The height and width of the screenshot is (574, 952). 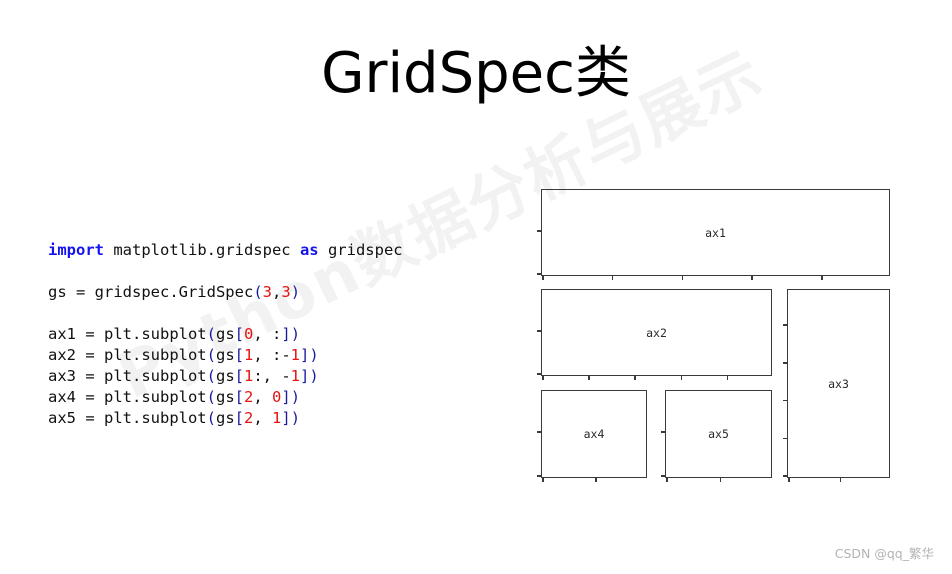 I want to click on code-token-pl: ax3 = plt.subplot, so click(x=127, y=376).